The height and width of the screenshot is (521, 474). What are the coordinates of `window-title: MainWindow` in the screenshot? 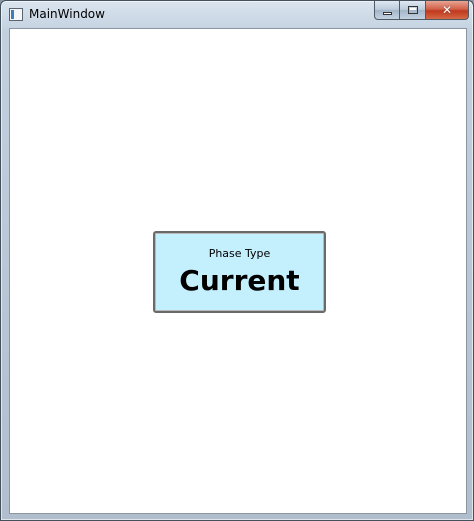 It's located at (67, 14).